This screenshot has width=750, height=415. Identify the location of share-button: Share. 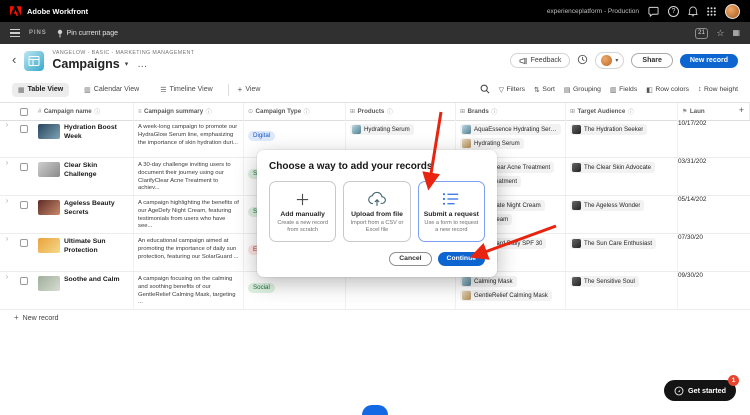
(652, 60).